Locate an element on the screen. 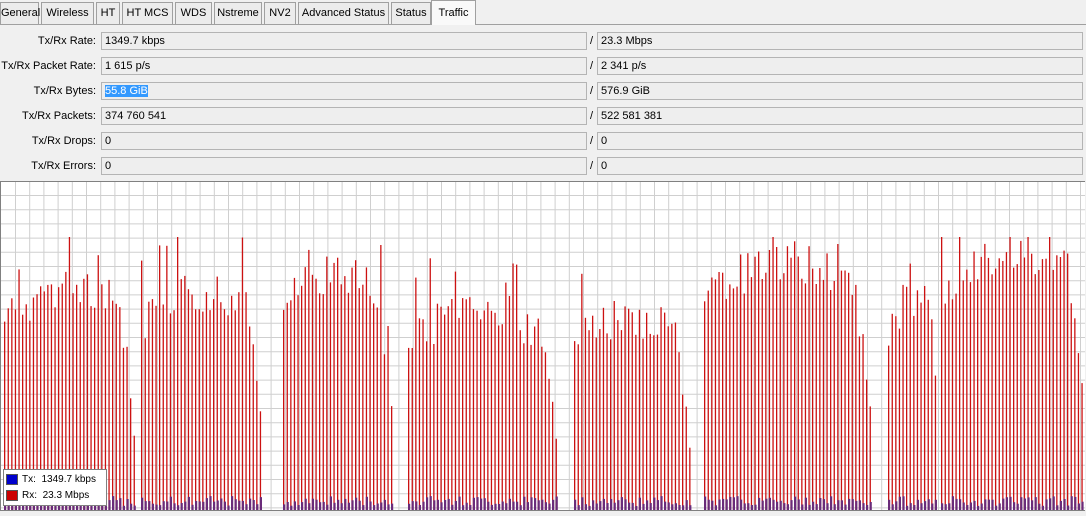  tab-status: Status is located at coordinates (411, 13).